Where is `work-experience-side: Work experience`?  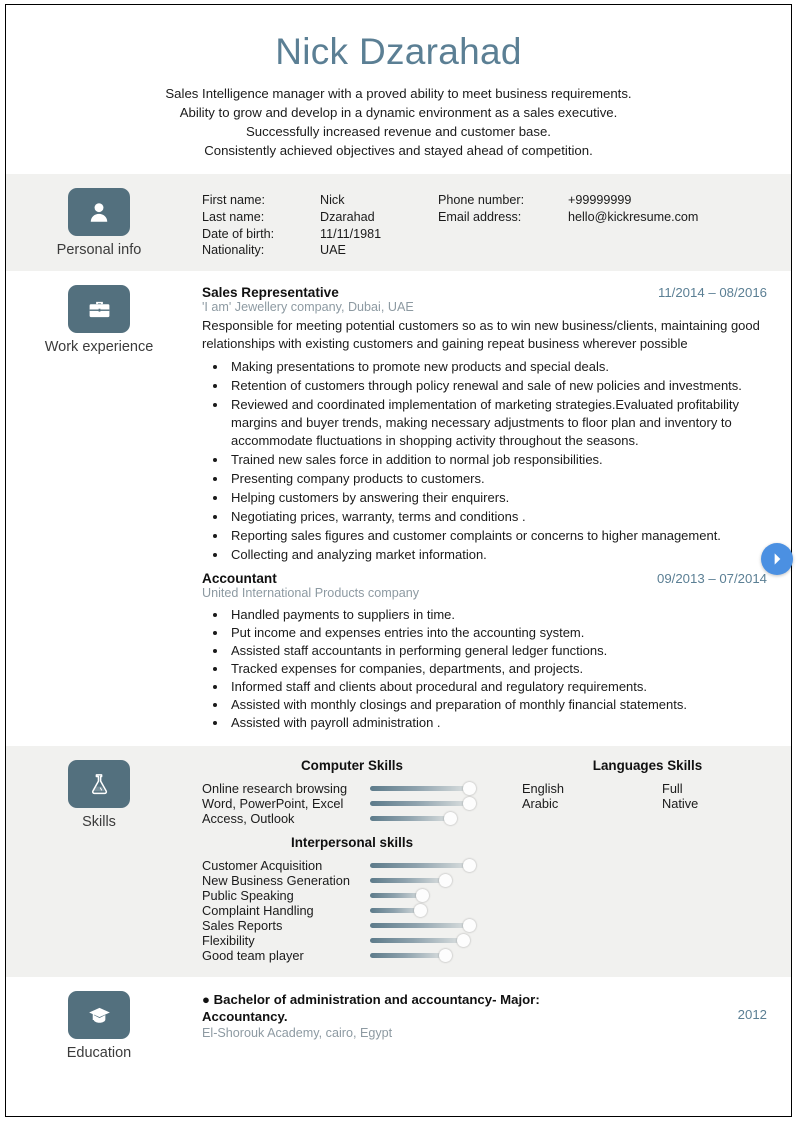
work-experience-side: Work experience is located at coordinates (99, 318).